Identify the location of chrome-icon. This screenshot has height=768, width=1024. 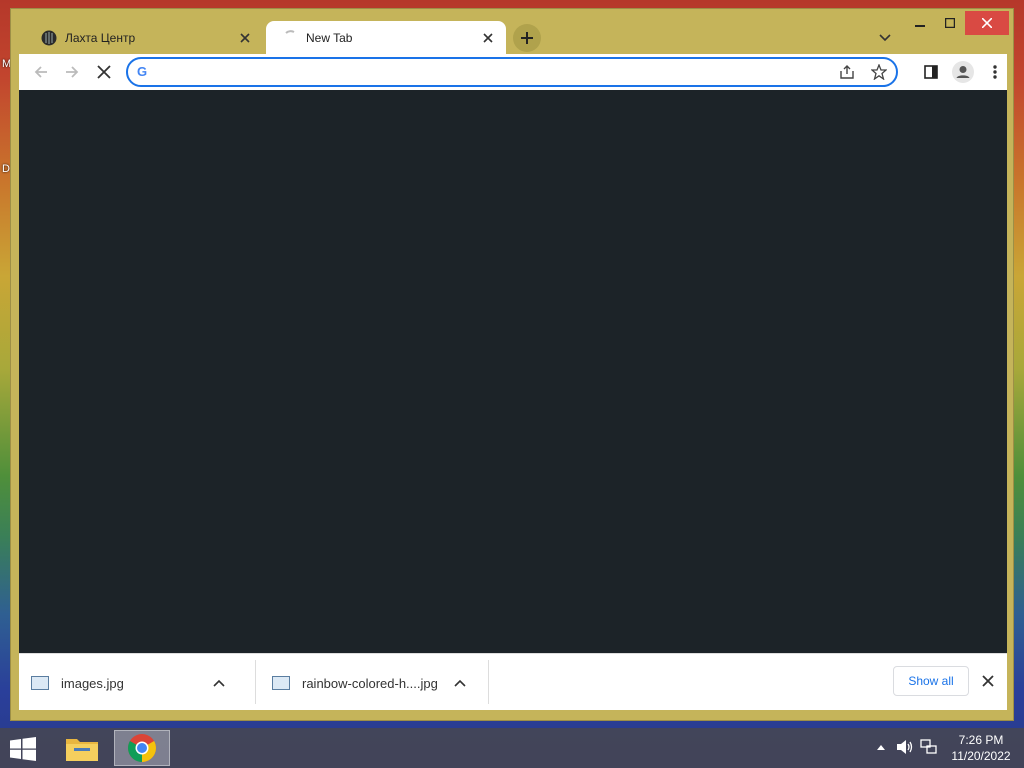
(142, 748).